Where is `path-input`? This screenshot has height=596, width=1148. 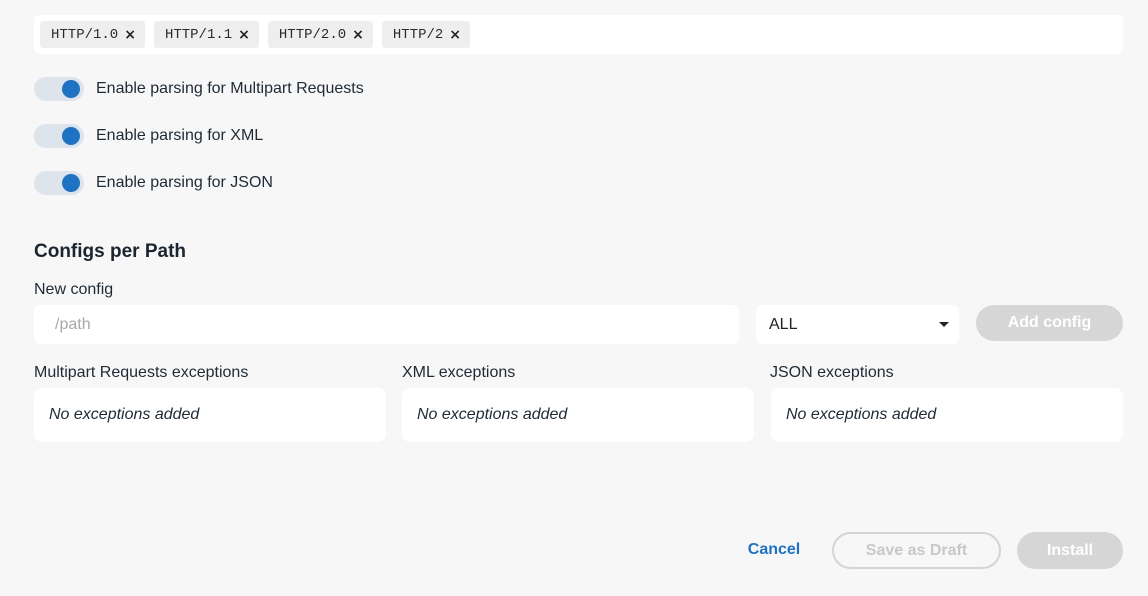 path-input is located at coordinates (386, 324).